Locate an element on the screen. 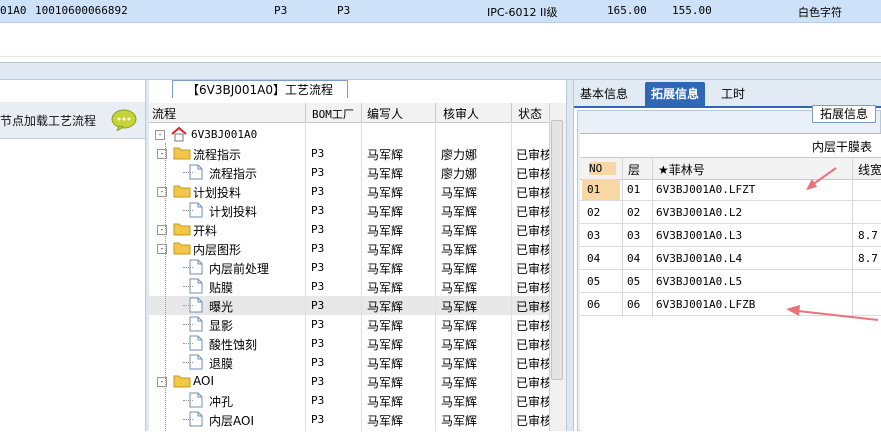 The height and width of the screenshot is (432, 881). tree-row: - 6V3BJ001A0 is located at coordinates (349, 134).